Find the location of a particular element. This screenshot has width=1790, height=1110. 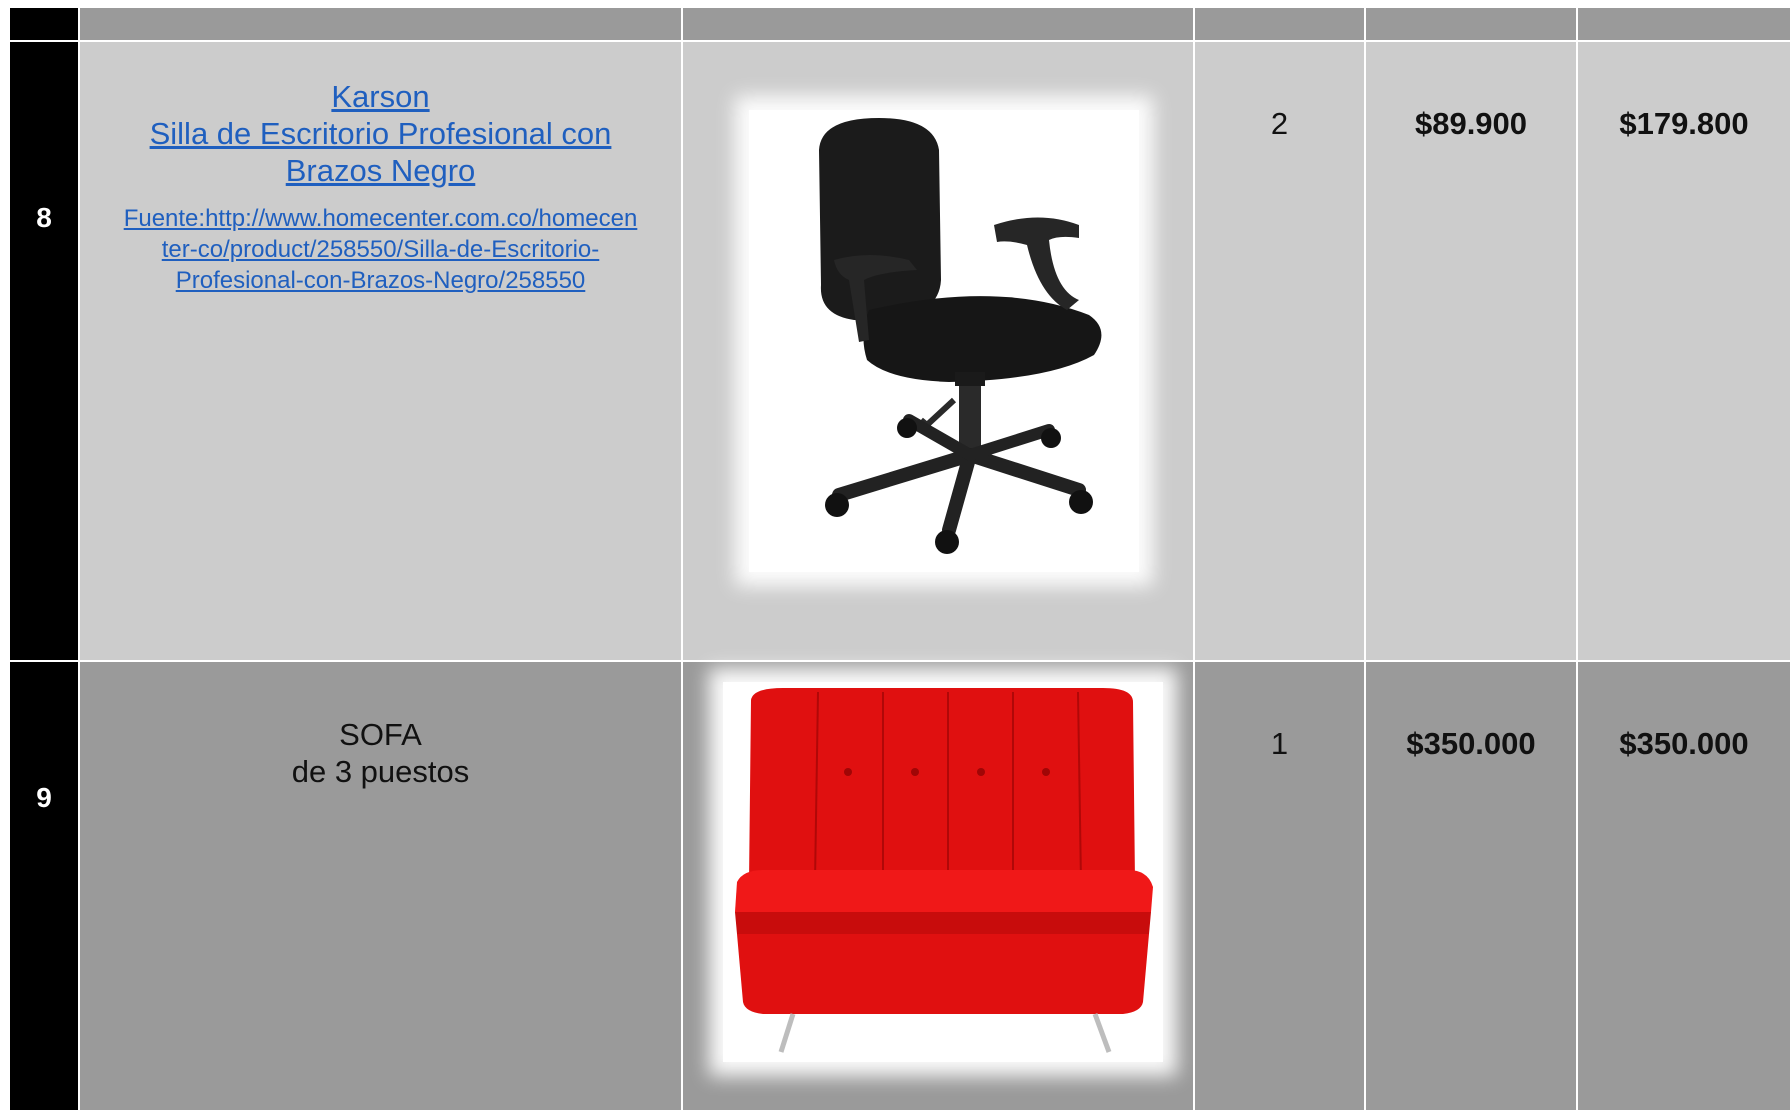

quantity-cell: 1 is located at coordinates (1279, 886).